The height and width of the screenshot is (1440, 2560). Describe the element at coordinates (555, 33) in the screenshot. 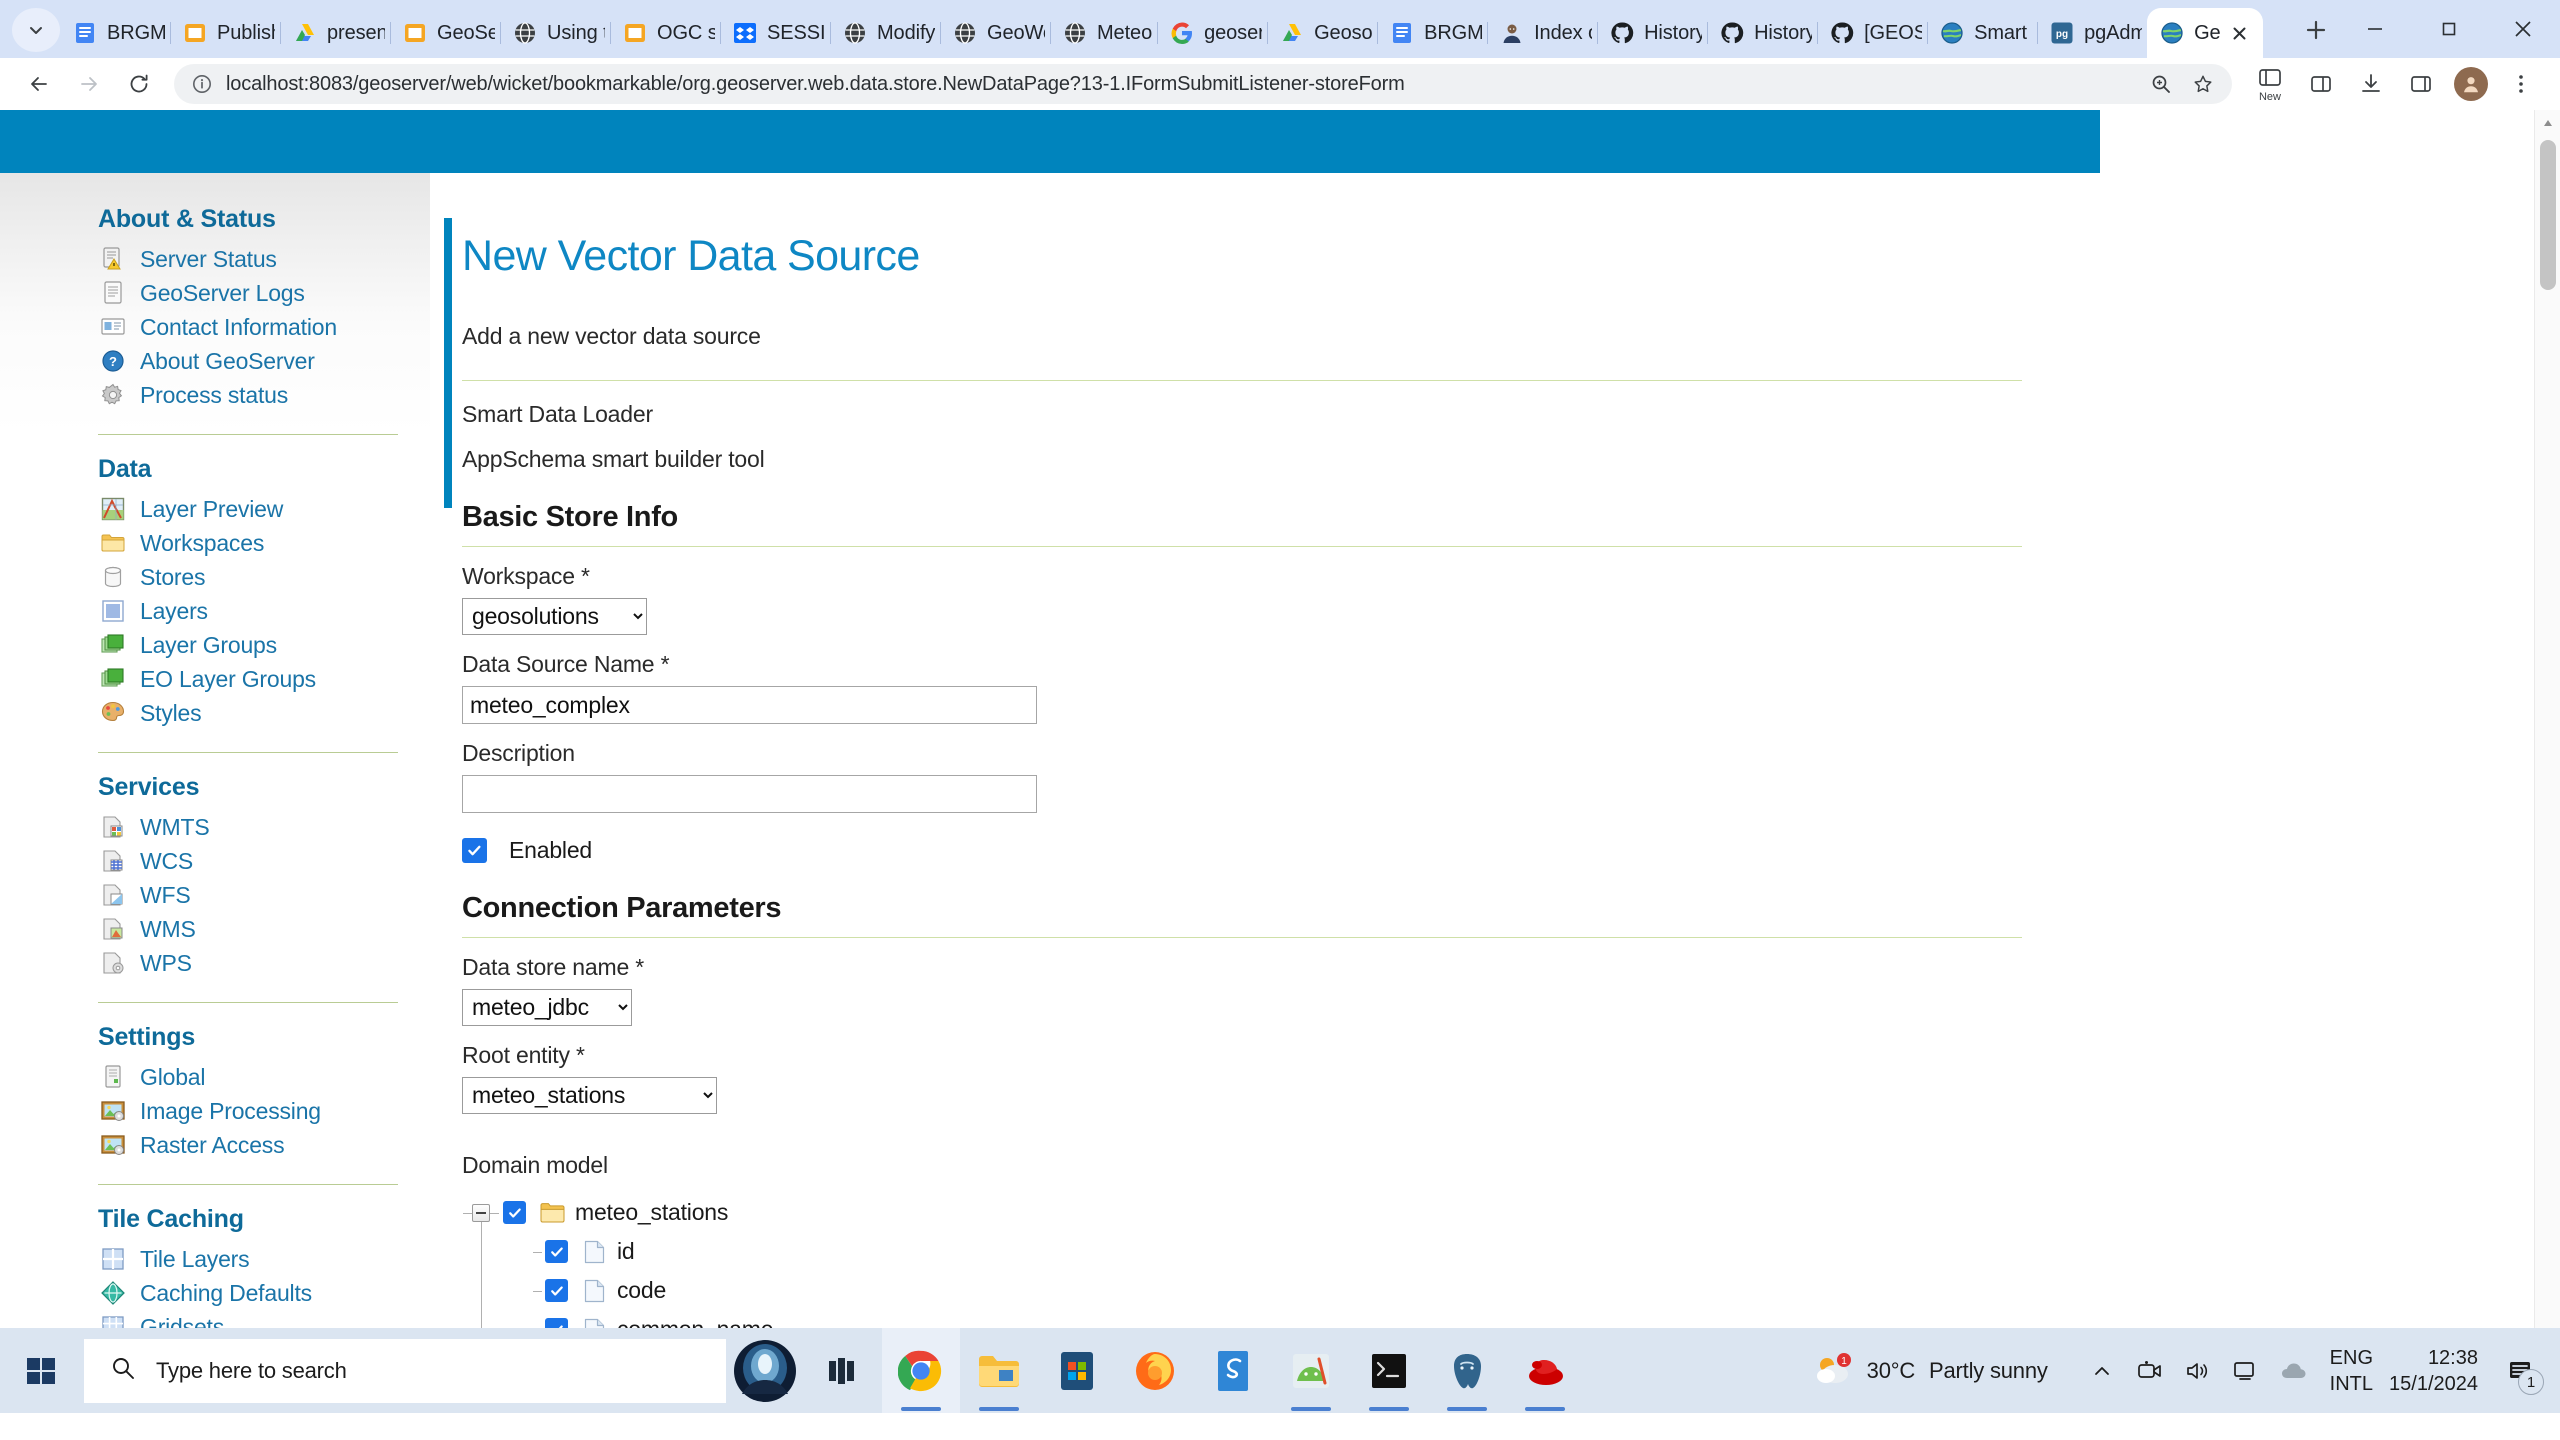

I see `browser-tab: Using t` at that location.